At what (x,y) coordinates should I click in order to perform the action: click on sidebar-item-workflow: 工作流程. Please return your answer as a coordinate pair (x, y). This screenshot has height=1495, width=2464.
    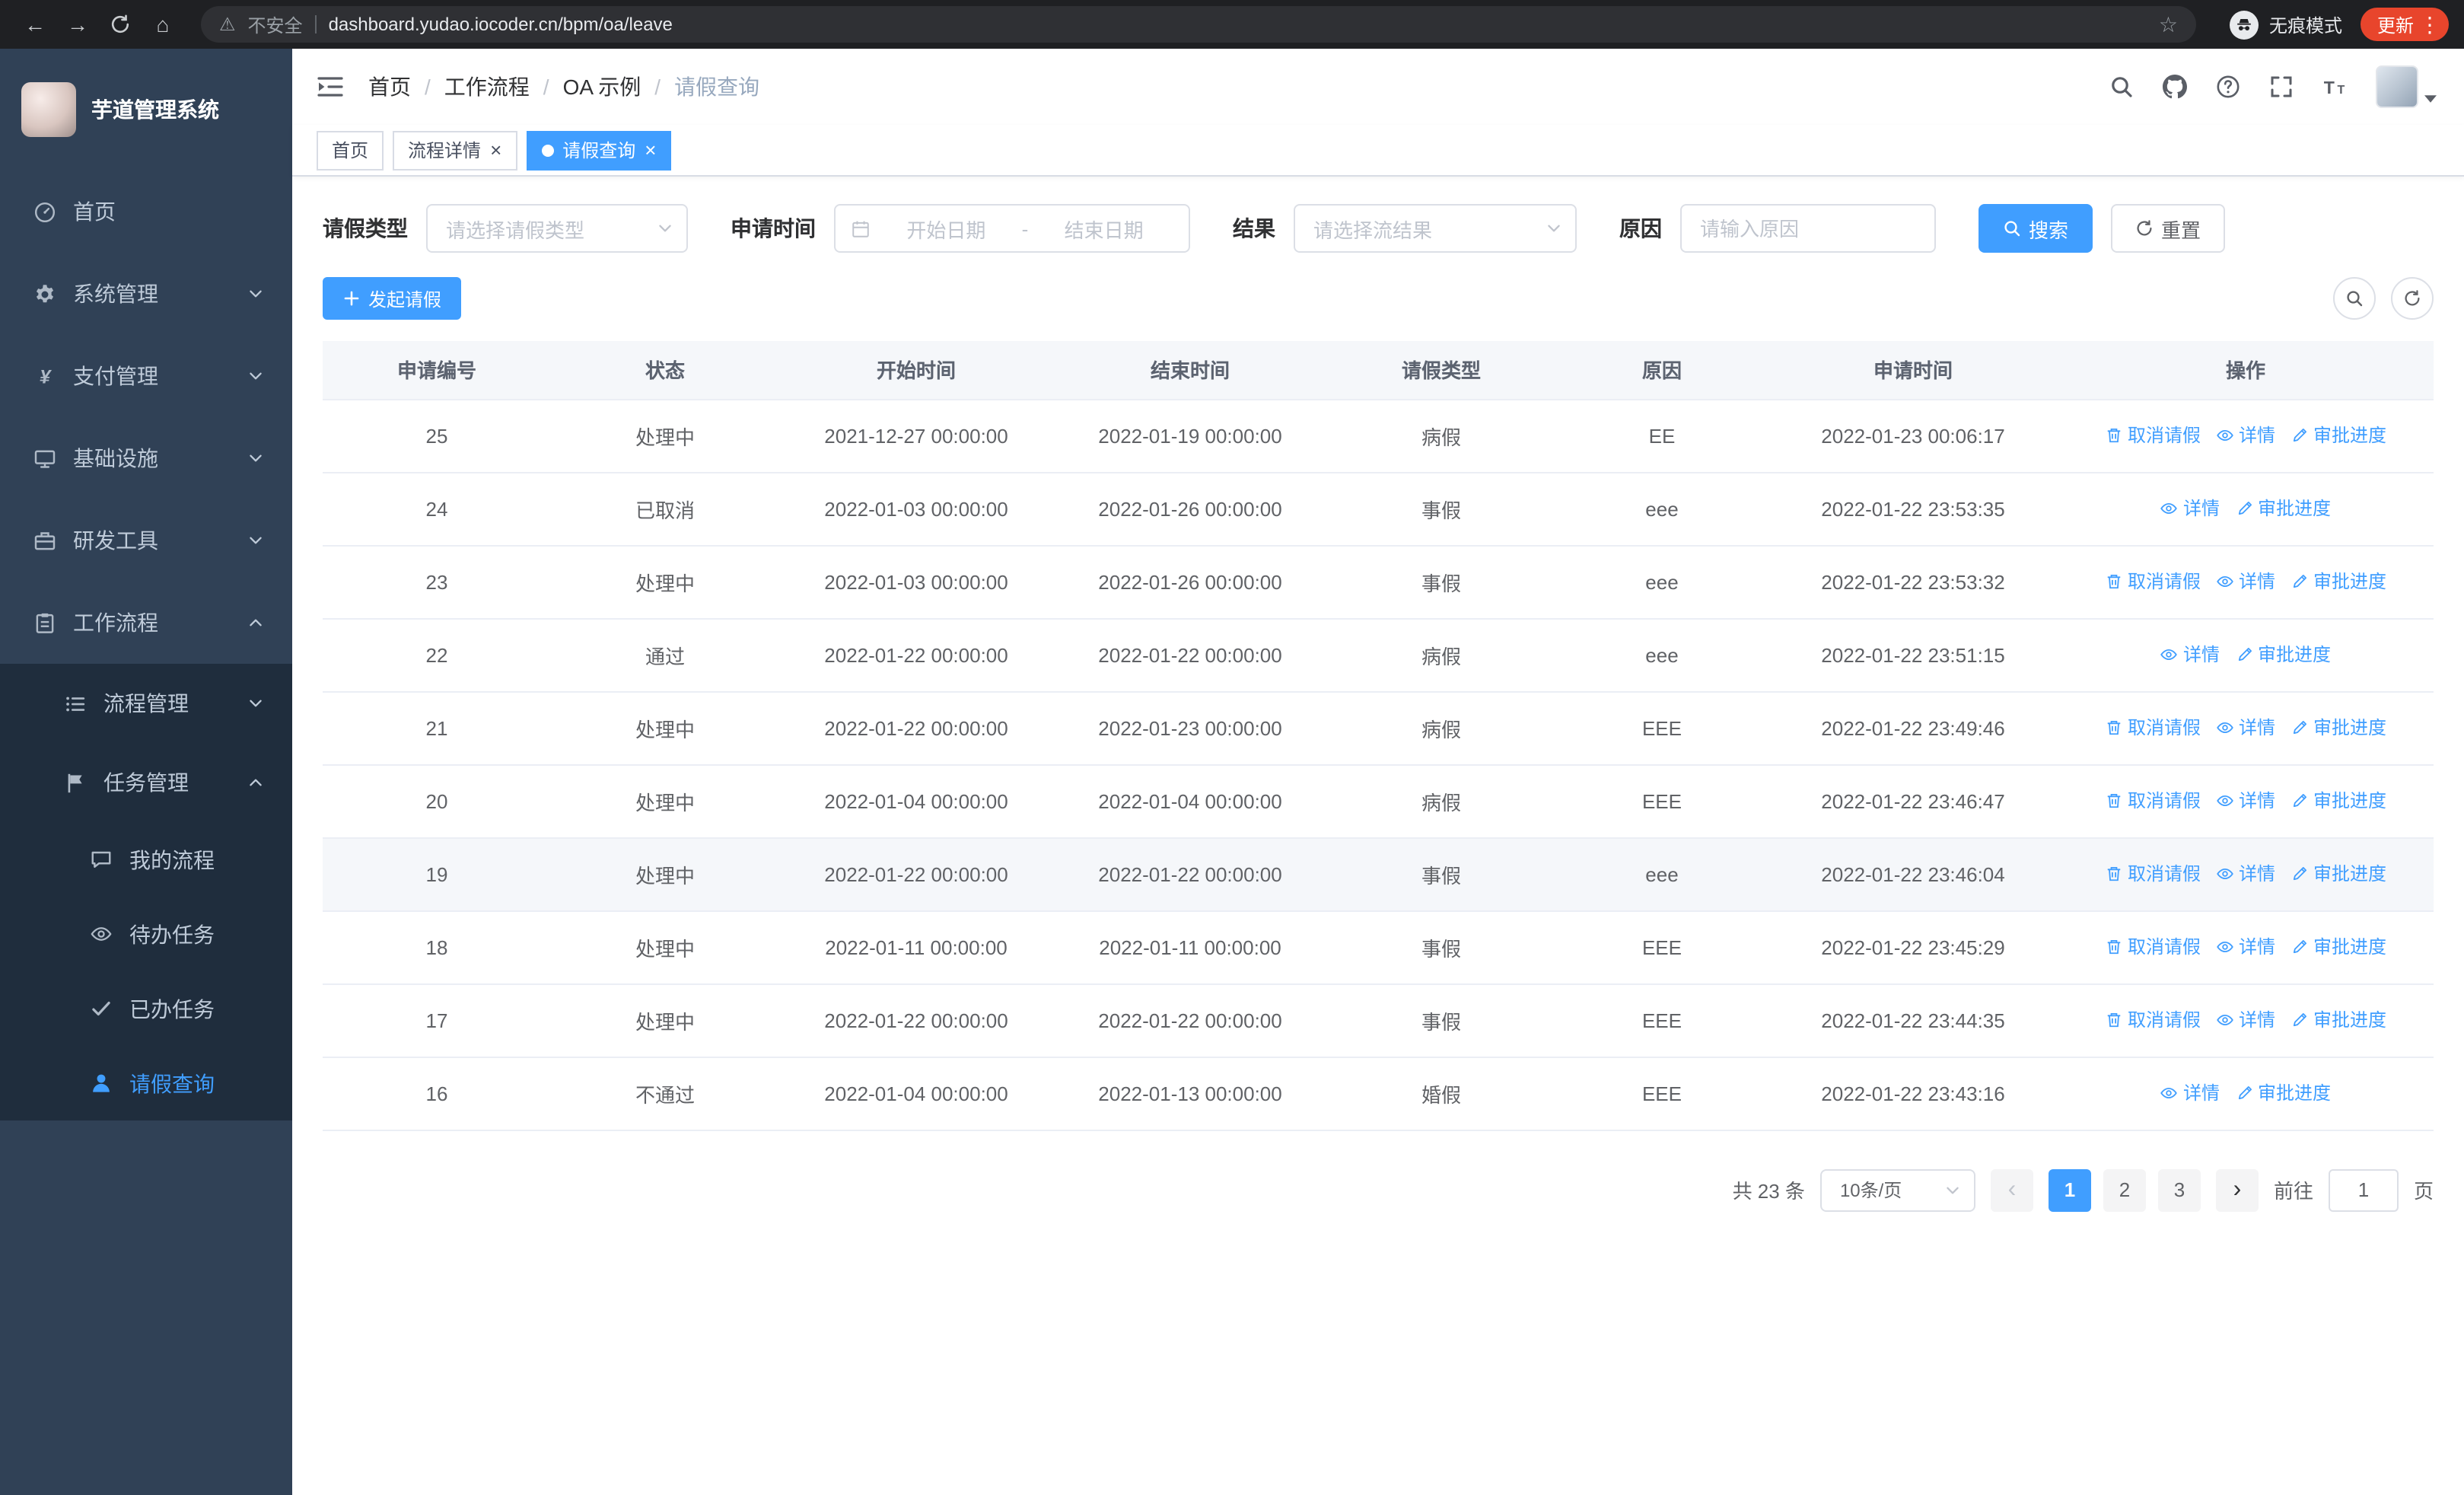
    Looking at the image, I should click on (146, 623).